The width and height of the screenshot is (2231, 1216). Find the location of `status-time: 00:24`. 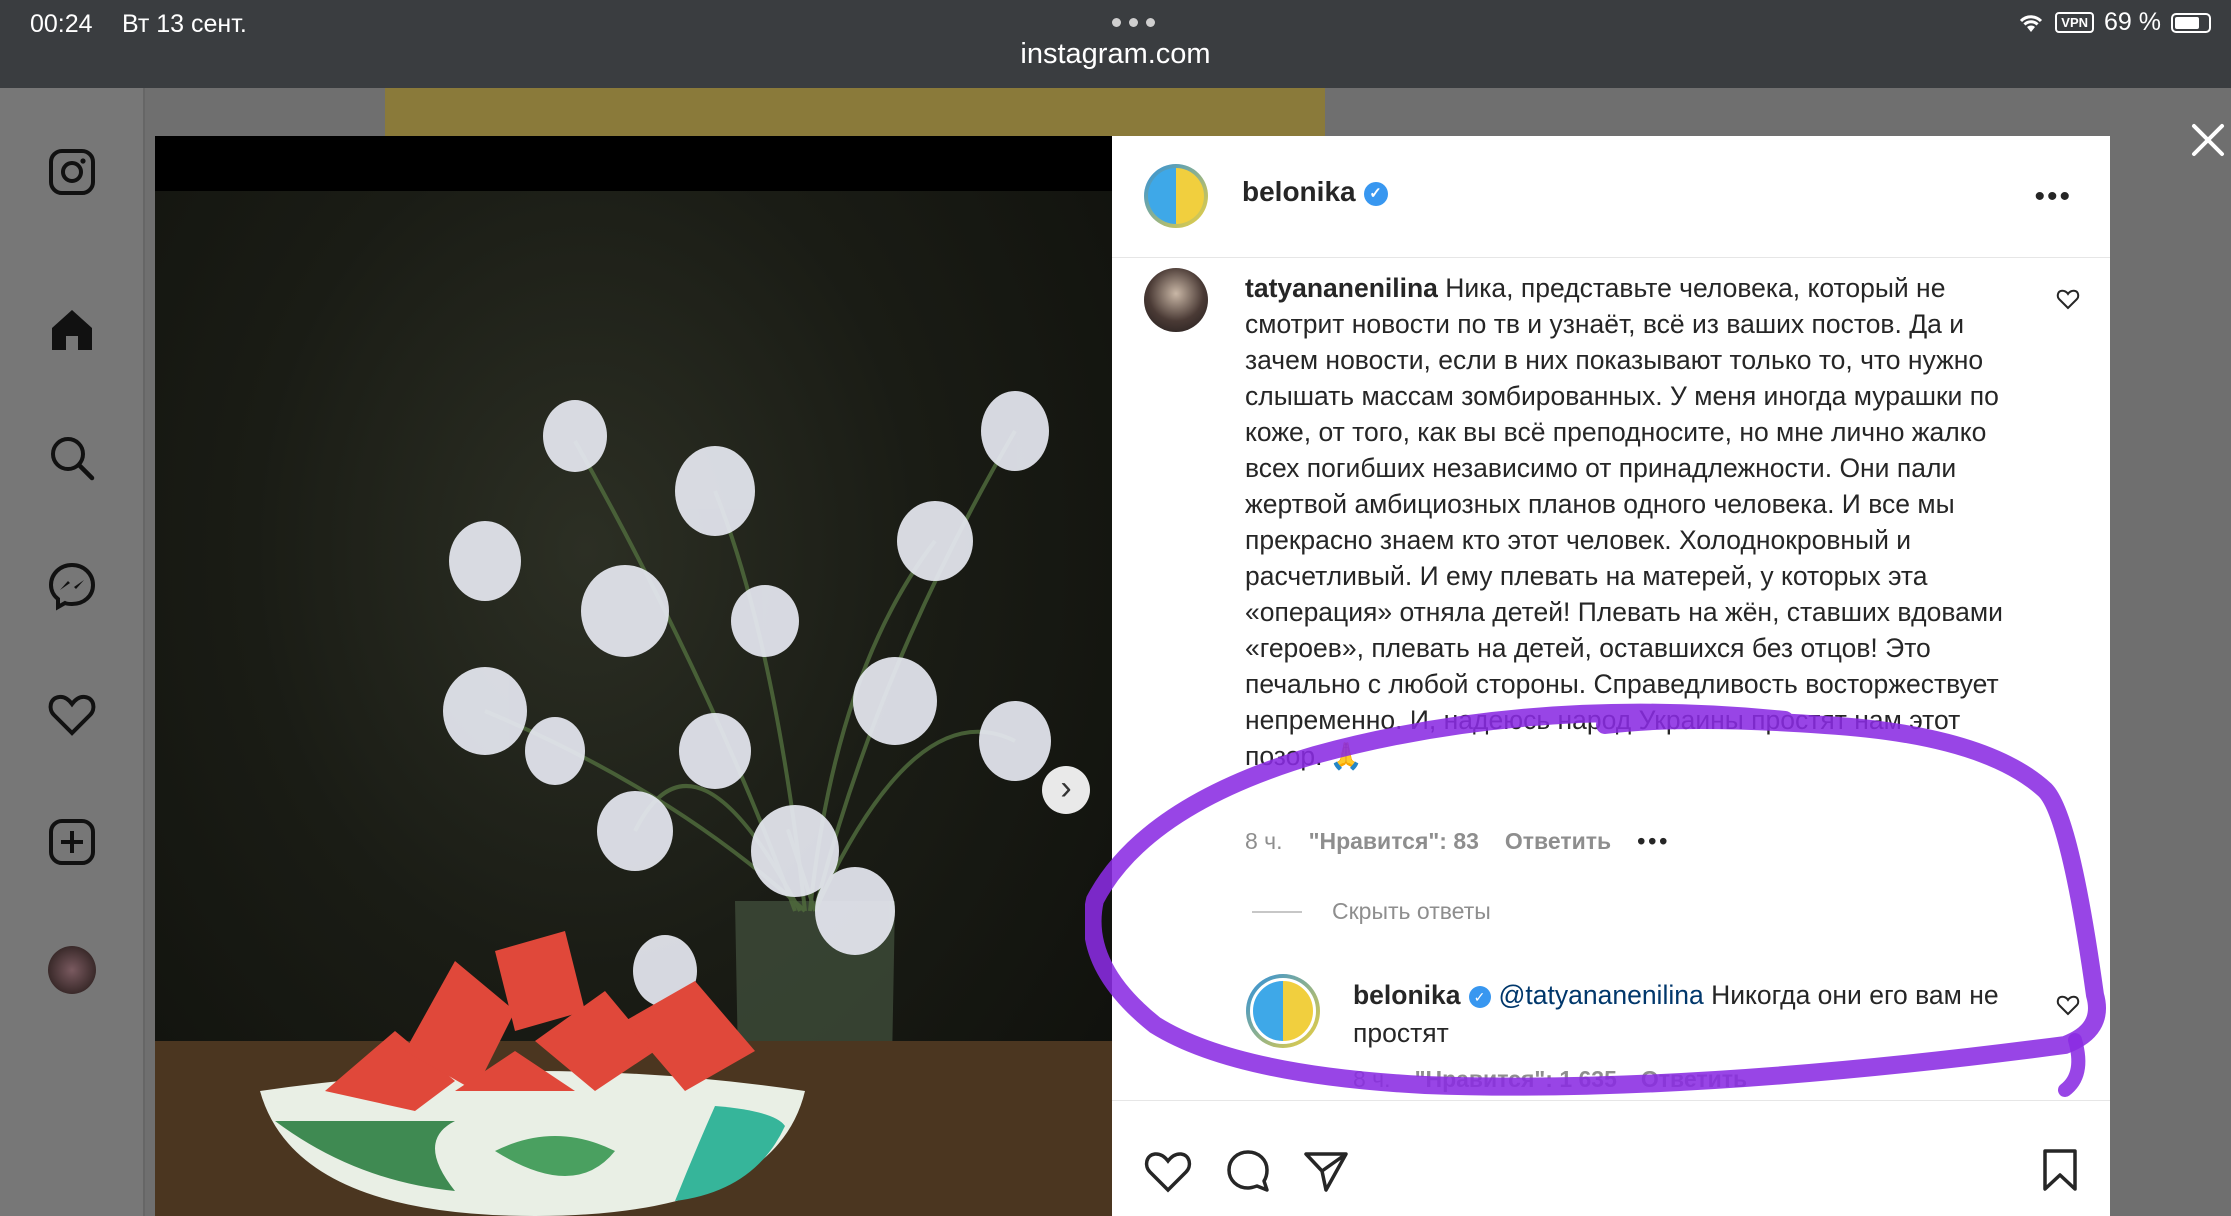

status-time: 00:24 is located at coordinates (61, 24).